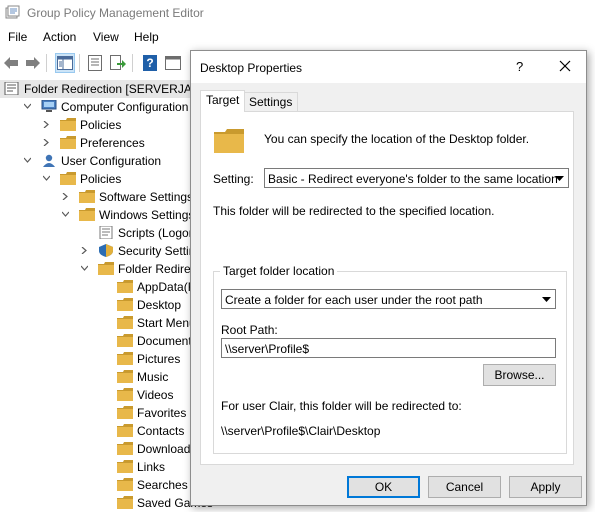 The width and height of the screenshot is (595, 512). What do you see at coordinates (100, 449) in the screenshot?
I see `tree-item: Downloads` at bounding box center [100, 449].